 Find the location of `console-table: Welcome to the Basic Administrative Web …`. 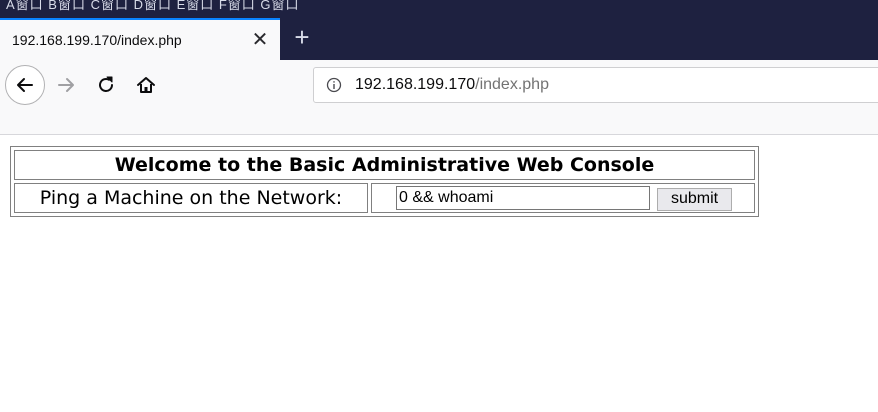

console-table: Welcome to the Basic Administrative Web … is located at coordinates (384, 181).